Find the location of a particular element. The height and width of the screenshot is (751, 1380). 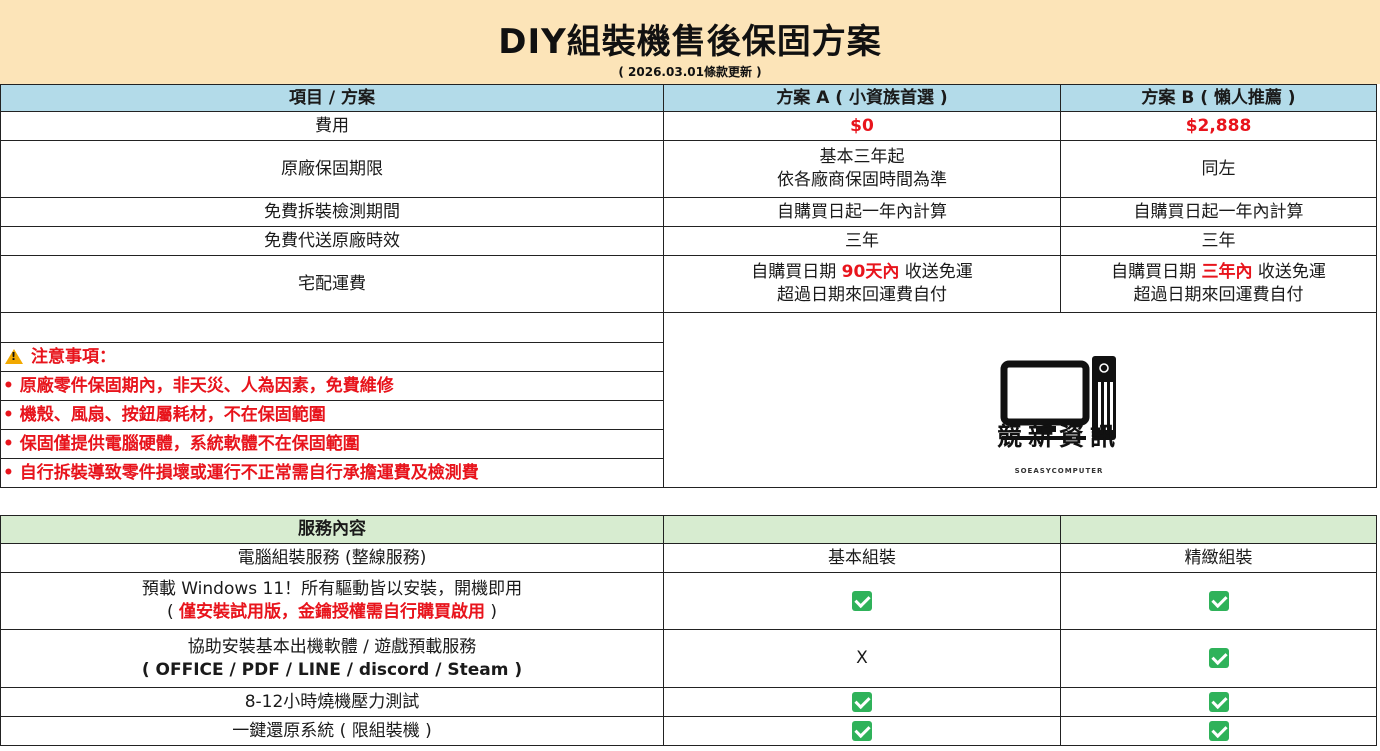

plan-b-shipping-highlight: 三年內 is located at coordinates (1227, 272).